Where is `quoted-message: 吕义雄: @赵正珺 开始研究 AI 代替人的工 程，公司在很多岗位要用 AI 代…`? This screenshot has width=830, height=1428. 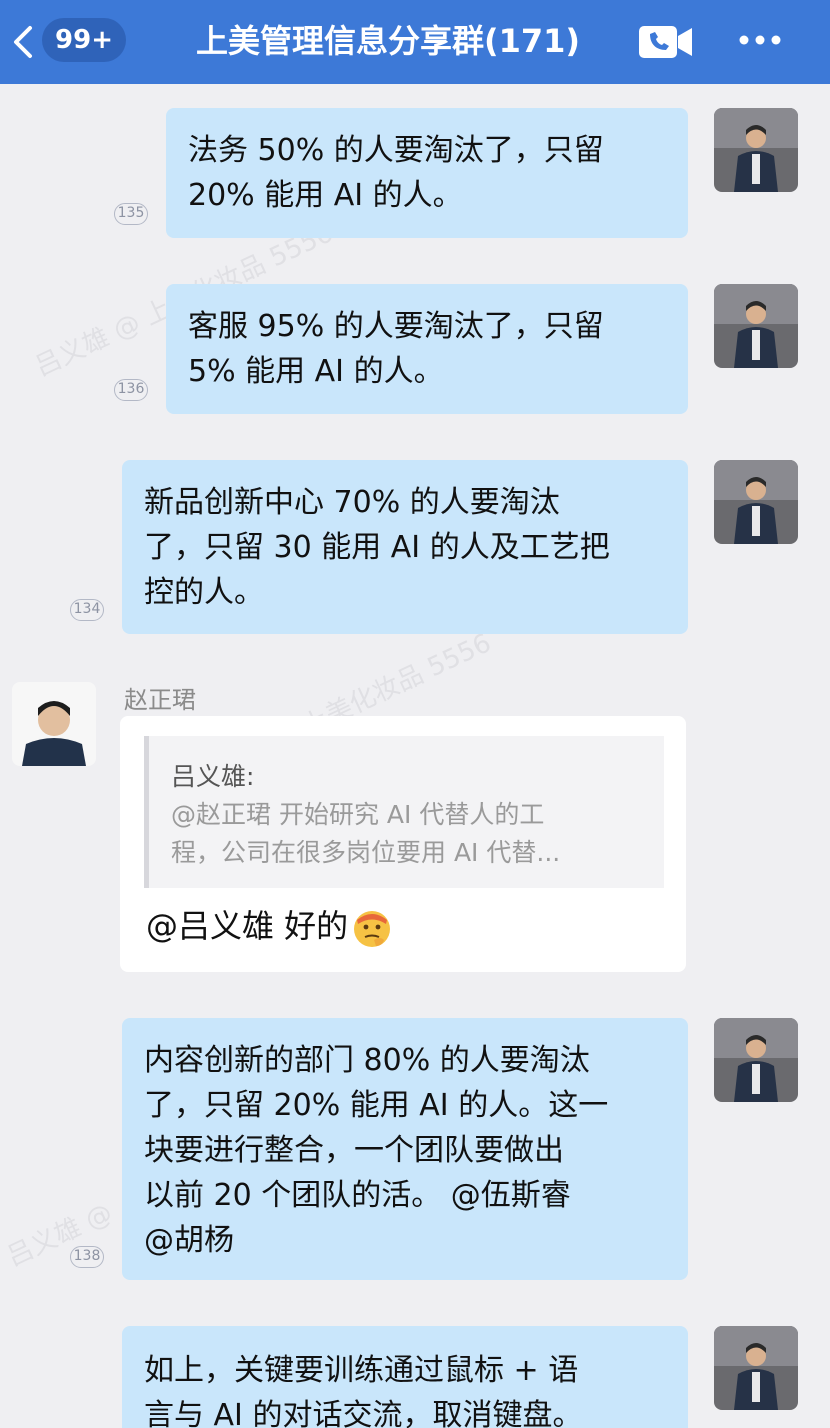 quoted-message: 吕义雄: @赵正珺 开始研究 AI 代替人的工 程，公司在很多岗位要用 AI 代… is located at coordinates (404, 812).